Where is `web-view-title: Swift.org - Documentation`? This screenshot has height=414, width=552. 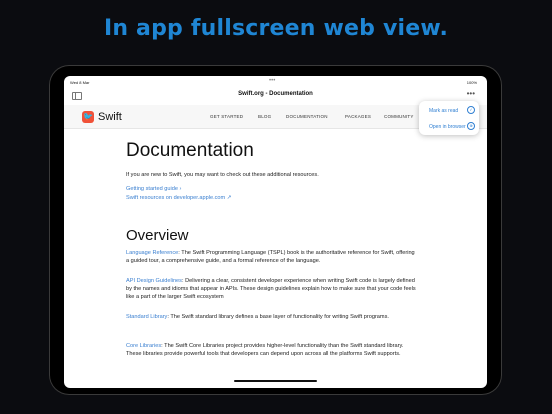 web-view-title: Swift.org - Documentation is located at coordinates (275, 94).